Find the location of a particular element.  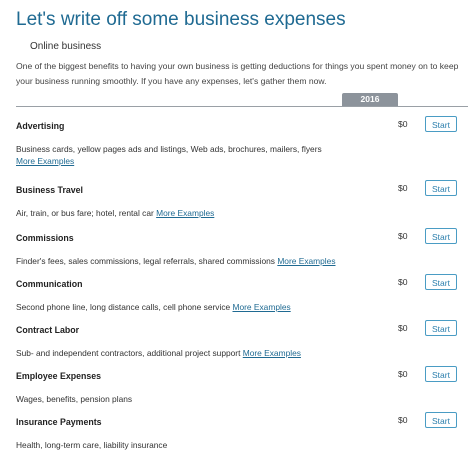

expense-title: Business Travel is located at coordinates (49, 190).